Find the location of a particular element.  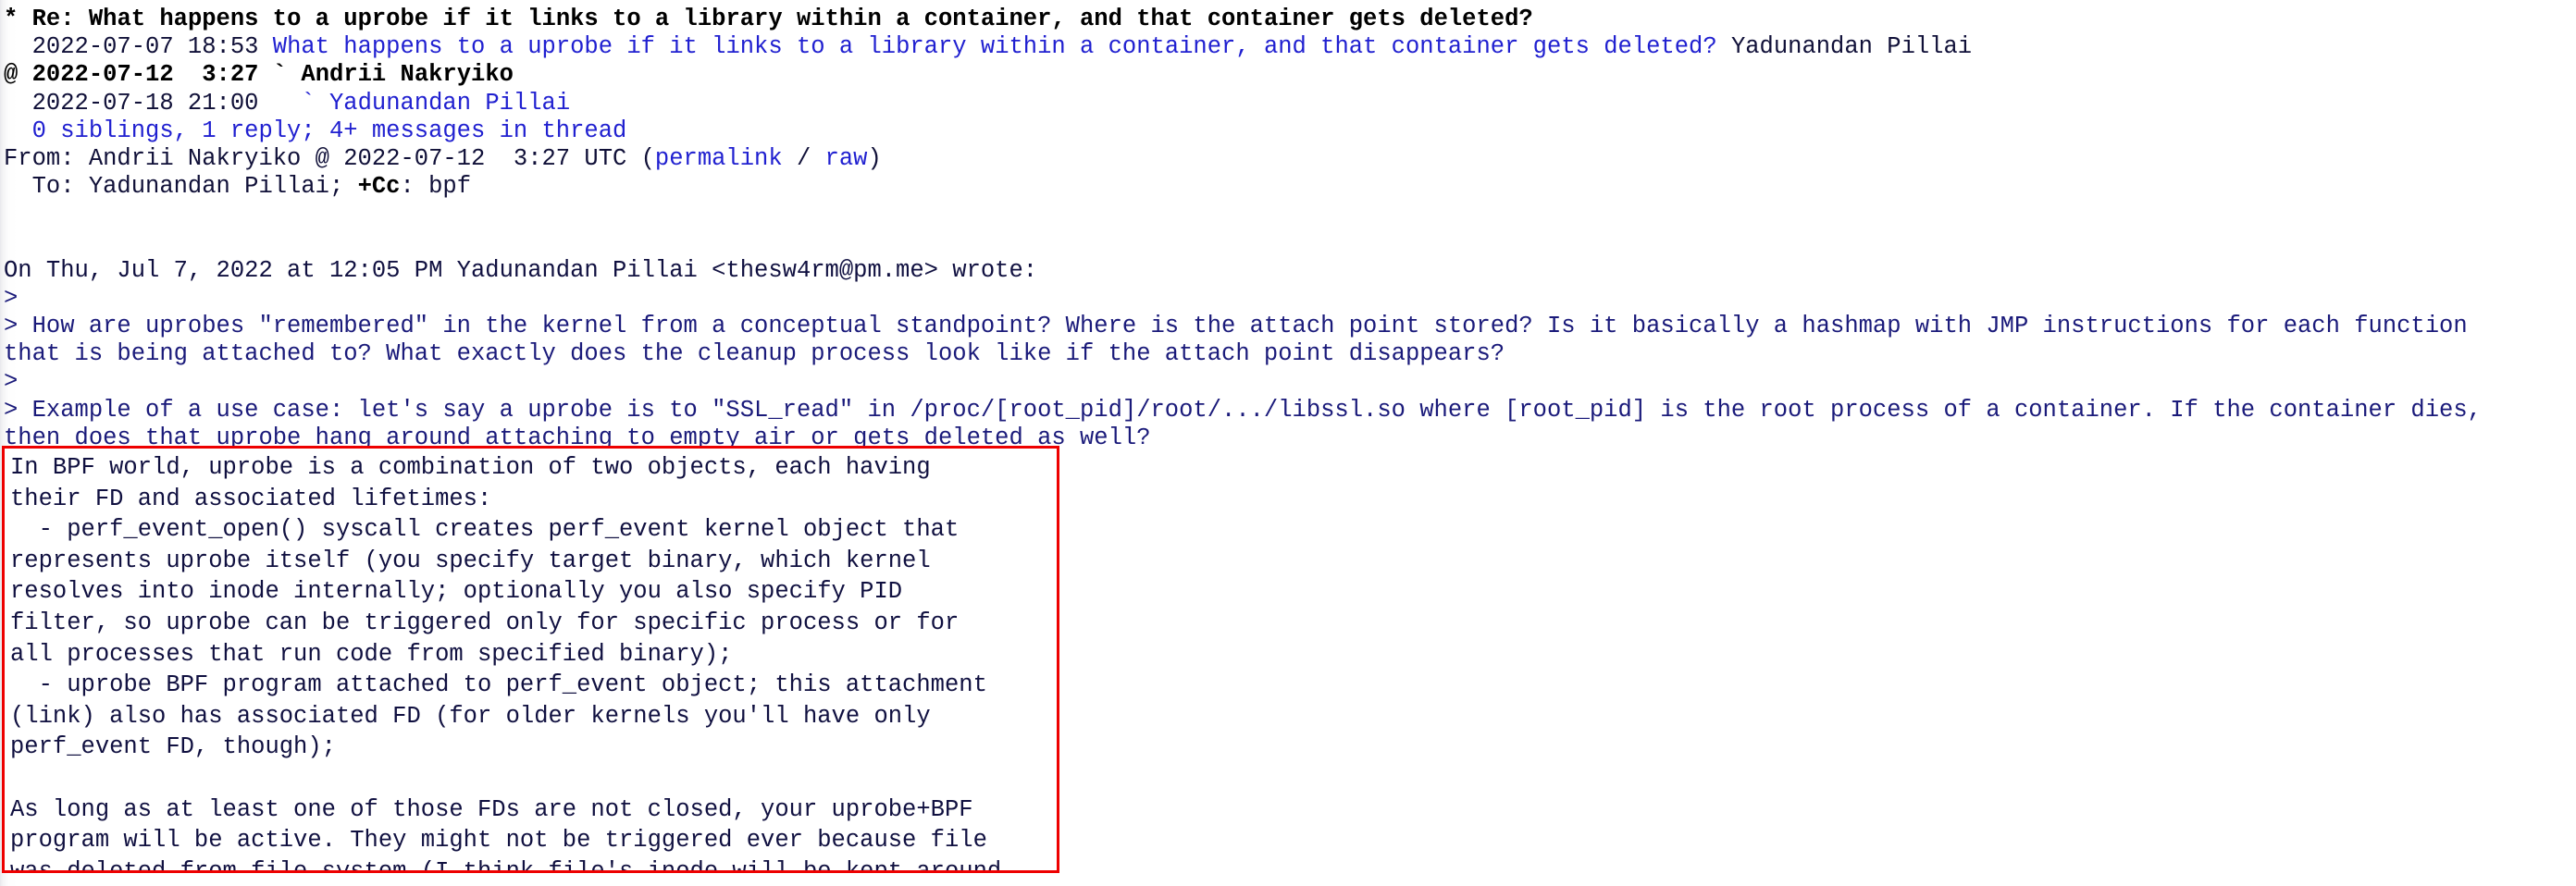

quote-line-0: > is located at coordinates (11, 298).